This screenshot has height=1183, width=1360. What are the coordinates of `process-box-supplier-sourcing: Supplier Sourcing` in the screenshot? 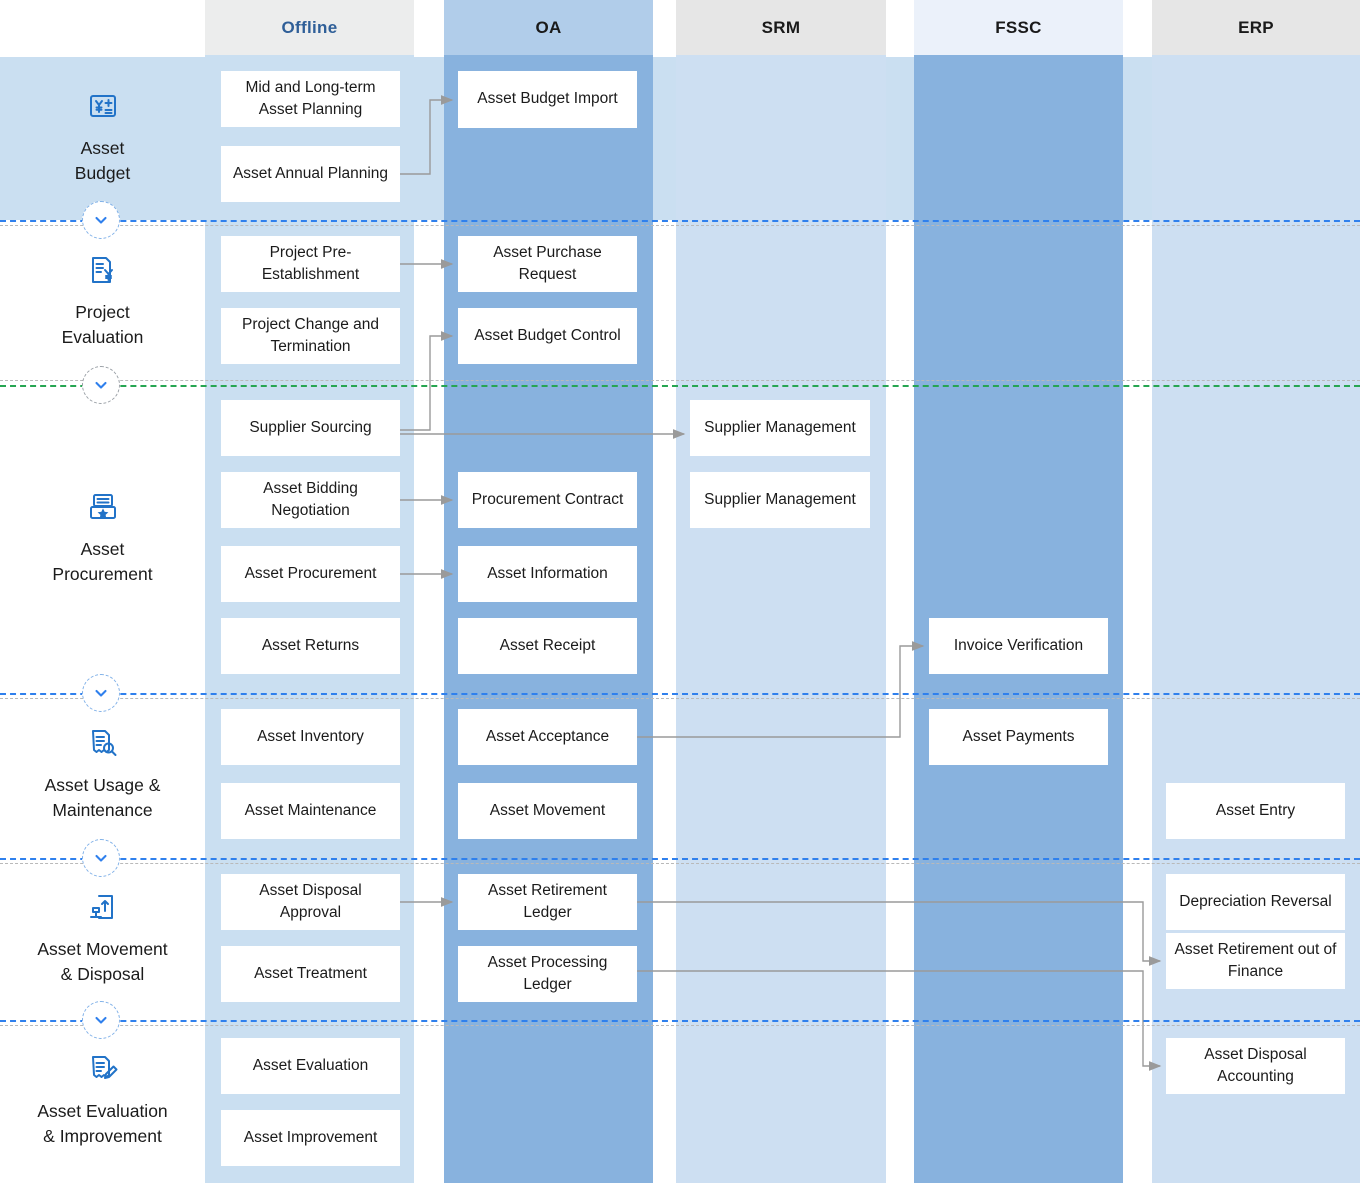 It's located at (310, 428).